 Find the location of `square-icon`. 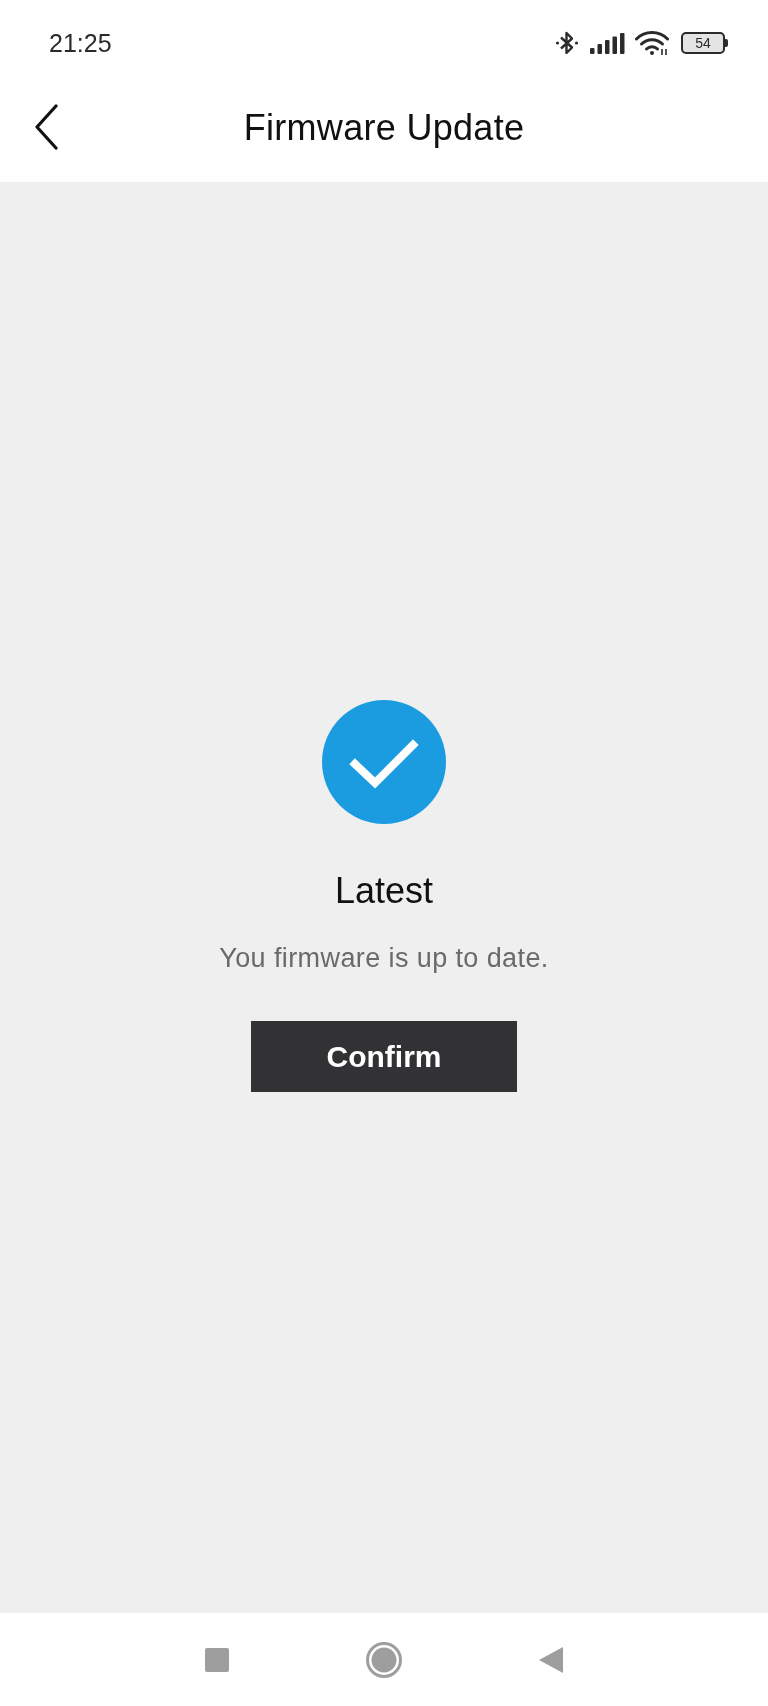

square-icon is located at coordinates (217, 1659).